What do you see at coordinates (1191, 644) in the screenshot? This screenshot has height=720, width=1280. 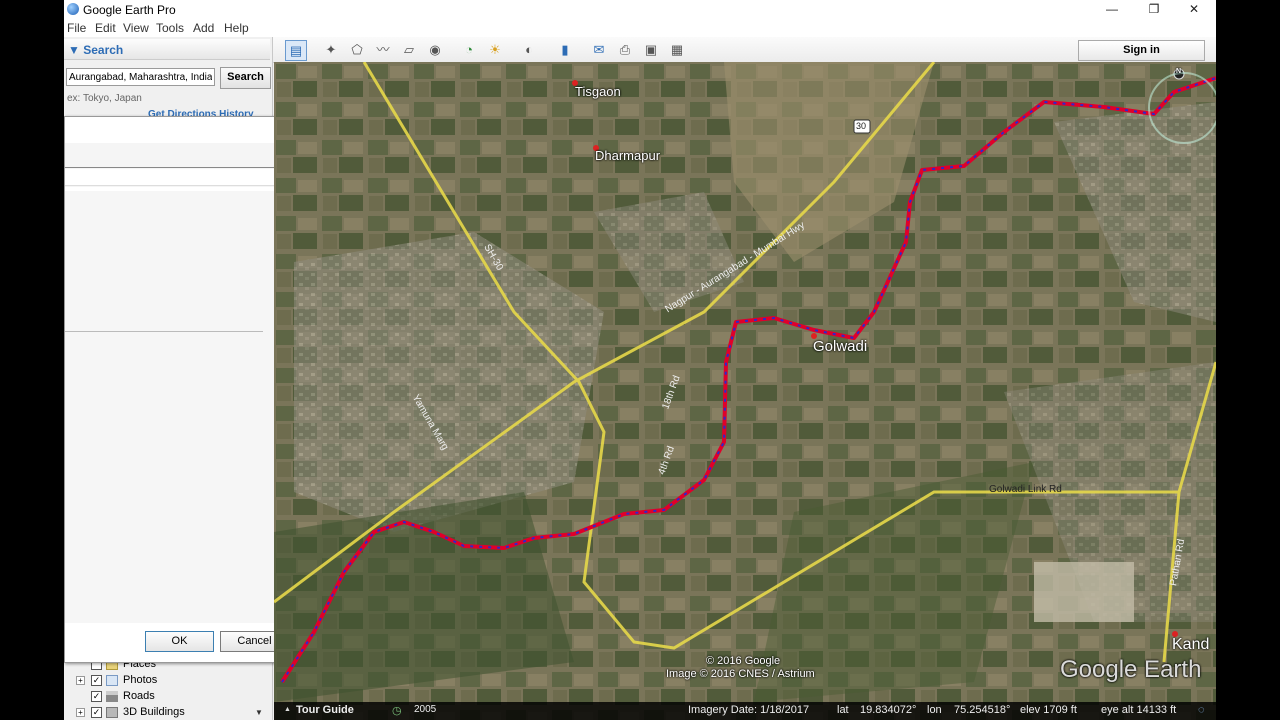 I see `place-label-kand: Kand` at bounding box center [1191, 644].